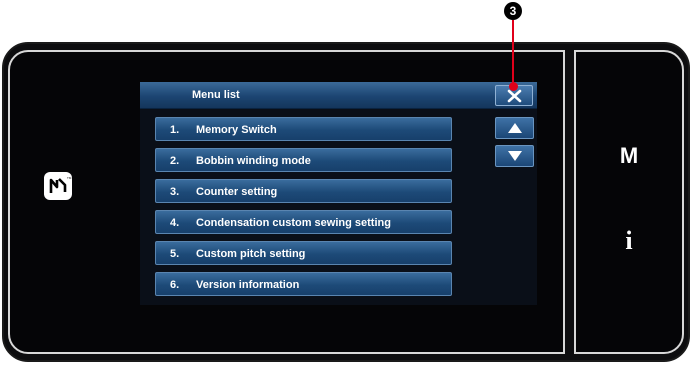 The height and width of the screenshot is (365, 694). I want to click on menu-item-label: Custom pitch setting, so click(251, 254).